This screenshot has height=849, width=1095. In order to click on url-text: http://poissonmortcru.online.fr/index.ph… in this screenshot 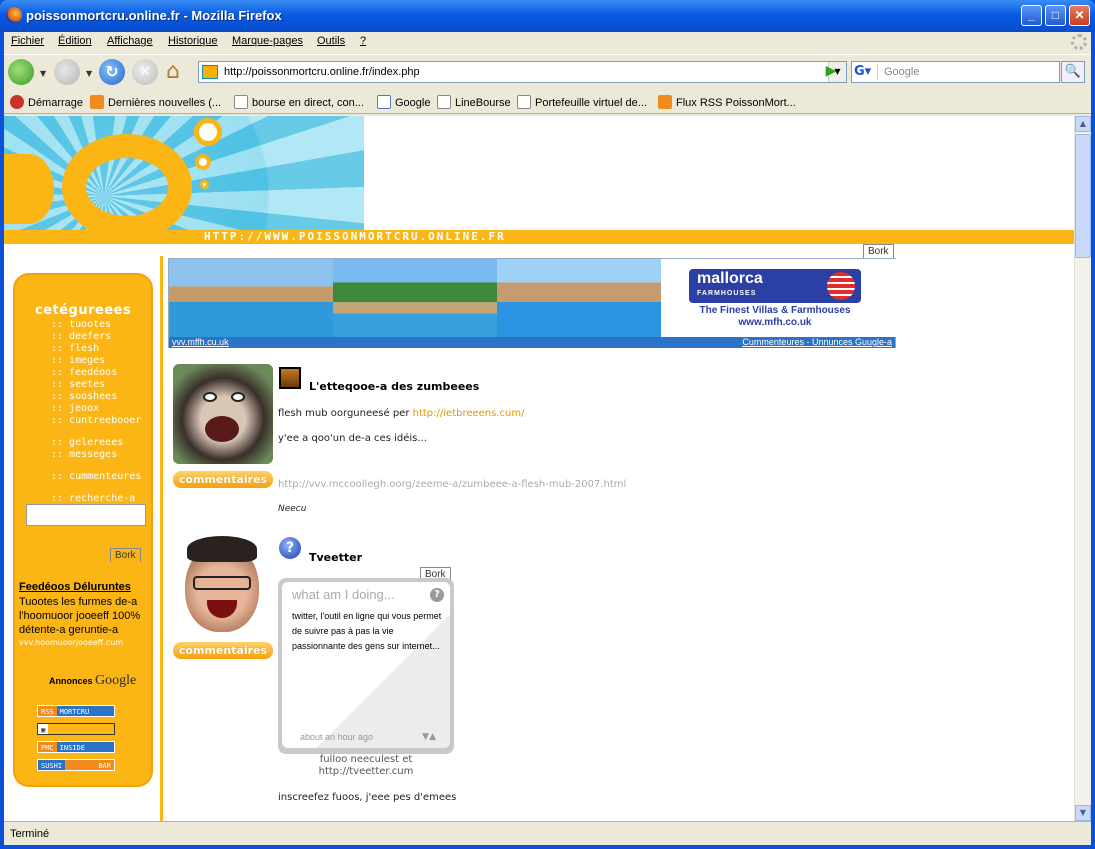, I will do `click(322, 72)`.